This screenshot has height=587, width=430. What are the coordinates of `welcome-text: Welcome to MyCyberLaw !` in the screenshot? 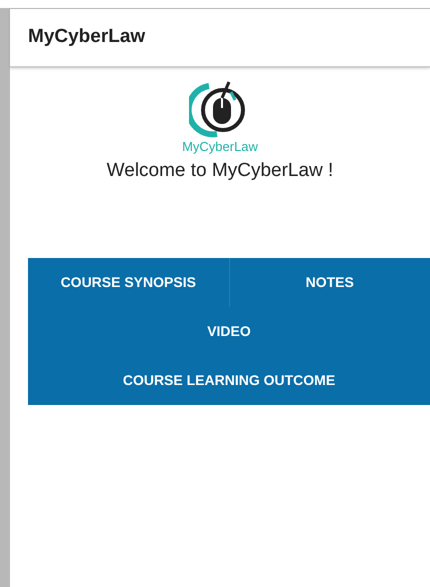 It's located at (220, 171).